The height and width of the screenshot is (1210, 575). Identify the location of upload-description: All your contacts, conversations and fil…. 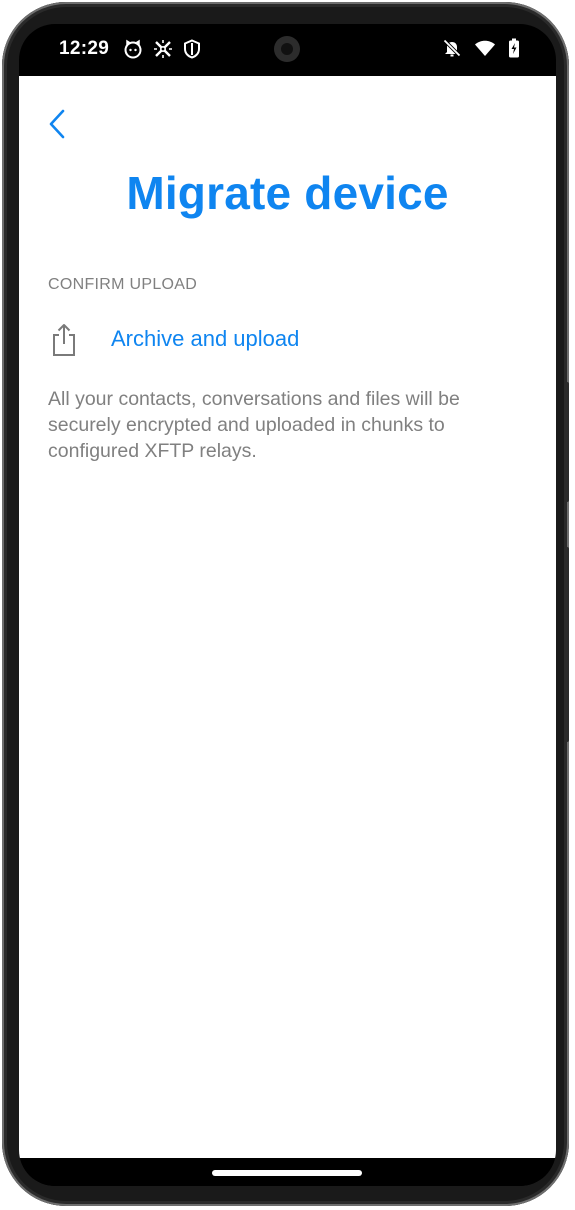
(254, 425).